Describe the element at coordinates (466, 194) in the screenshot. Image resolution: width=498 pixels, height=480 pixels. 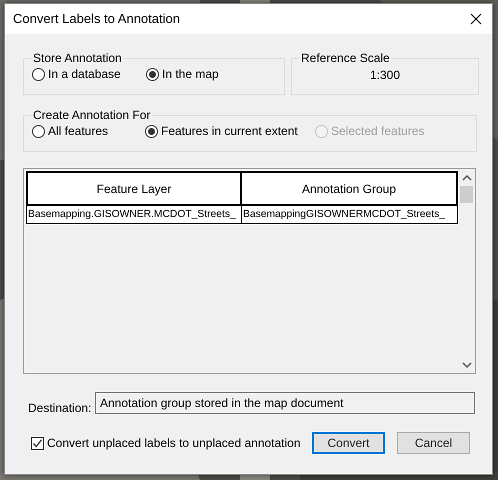
I see `scroll-thumb` at that location.